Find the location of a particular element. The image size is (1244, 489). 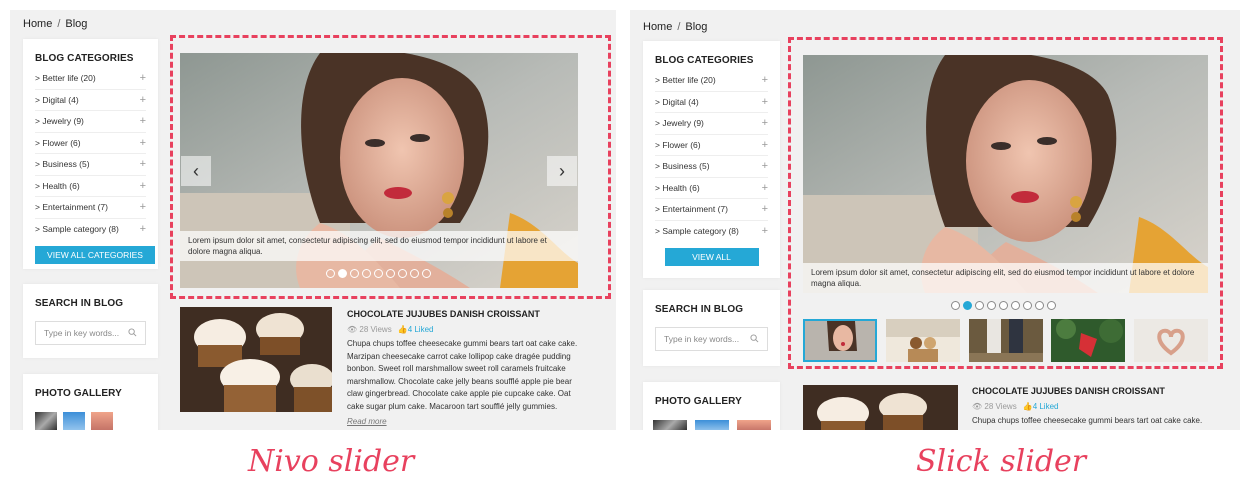

nivo-slider-label: Nivo slider is located at coordinates (331, 461).